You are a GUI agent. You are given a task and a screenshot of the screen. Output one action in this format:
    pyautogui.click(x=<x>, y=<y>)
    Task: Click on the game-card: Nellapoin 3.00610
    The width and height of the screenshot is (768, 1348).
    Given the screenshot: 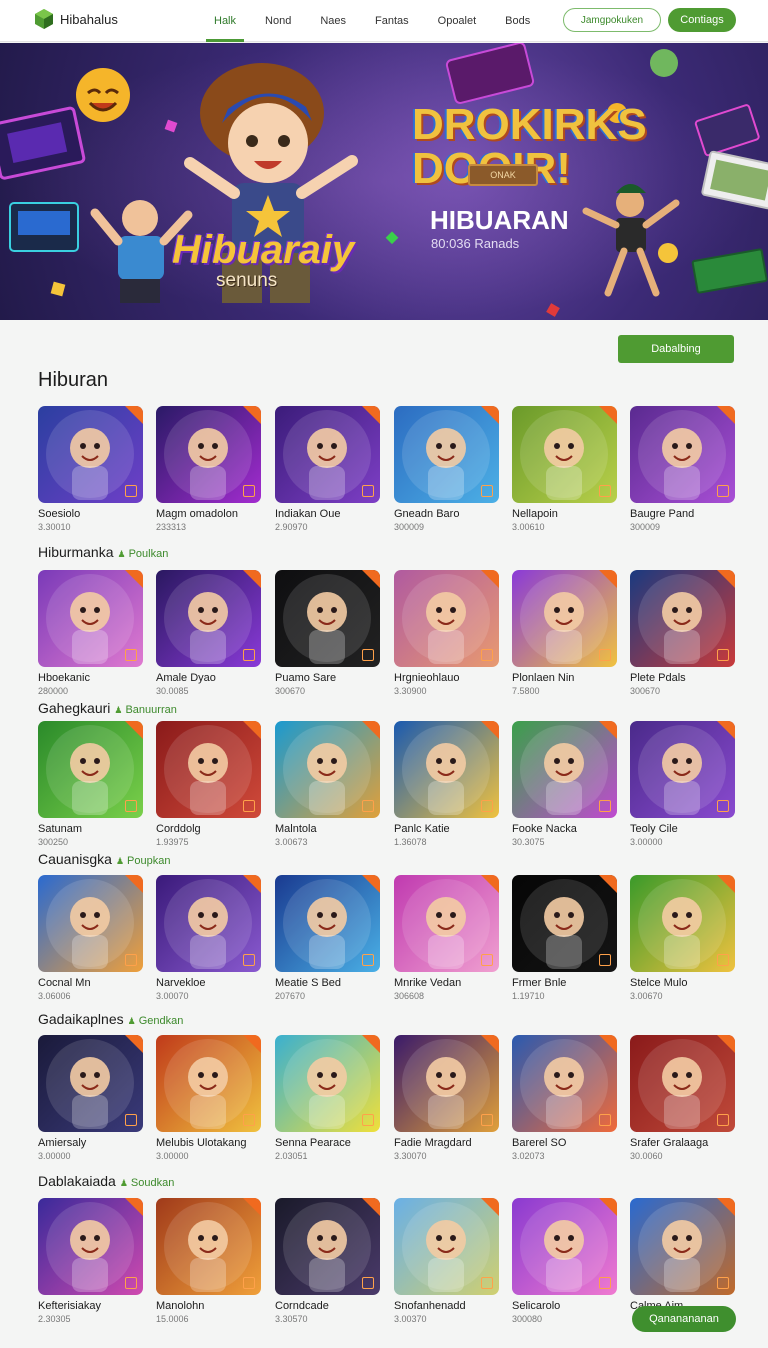 What is the action you would take?
    pyautogui.click(x=564, y=469)
    